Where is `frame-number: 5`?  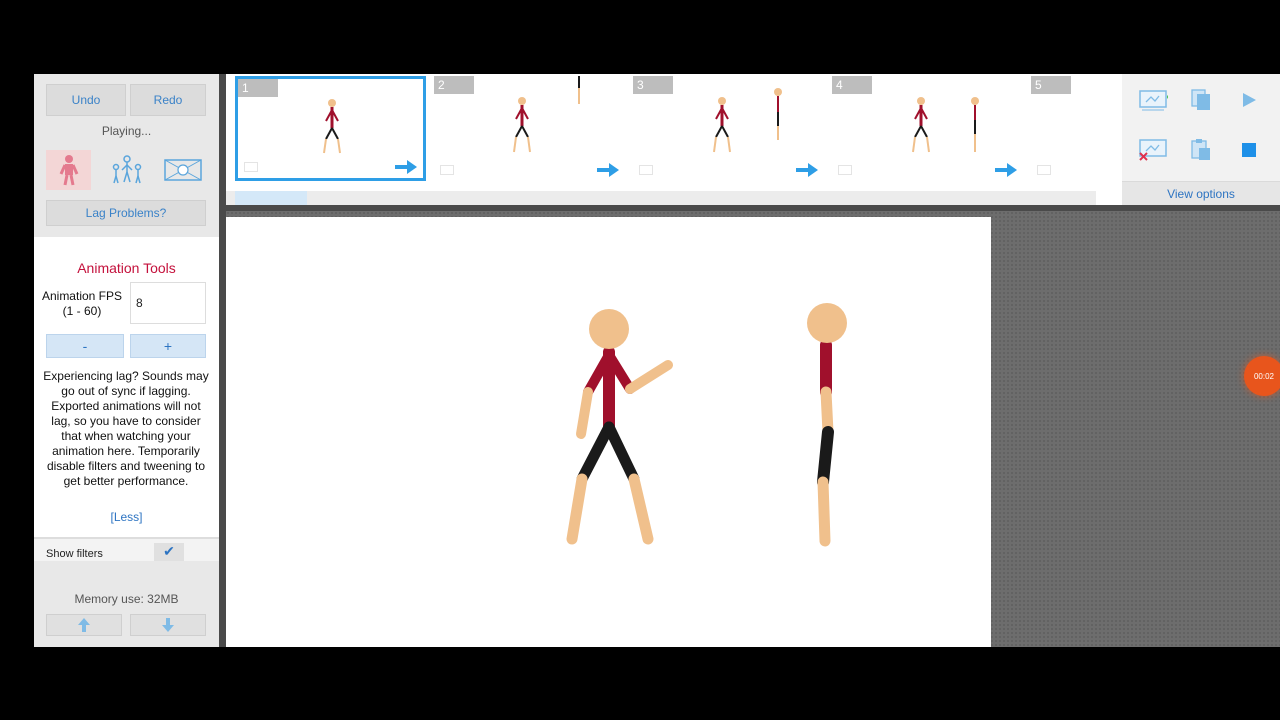 frame-number: 5 is located at coordinates (1051, 85).